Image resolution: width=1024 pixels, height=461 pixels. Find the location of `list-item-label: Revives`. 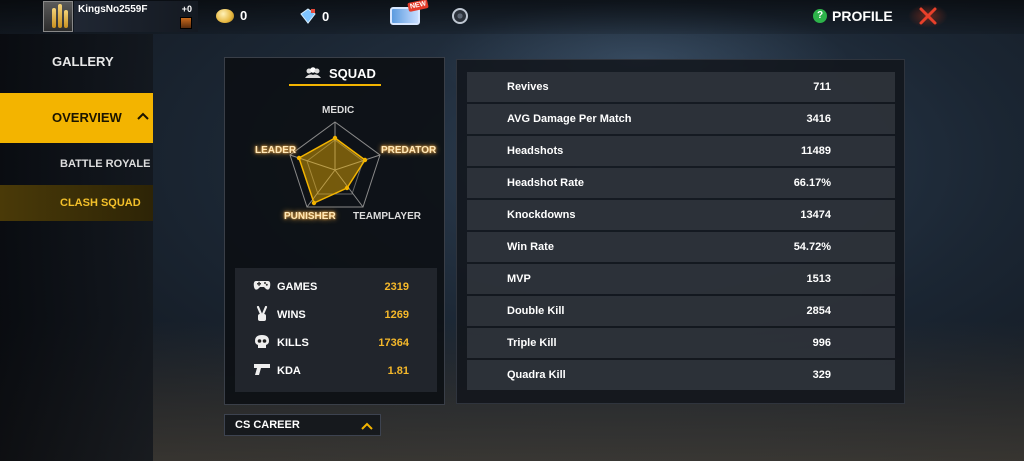

list-item-label: Revives is located at coordinates (528, 87).